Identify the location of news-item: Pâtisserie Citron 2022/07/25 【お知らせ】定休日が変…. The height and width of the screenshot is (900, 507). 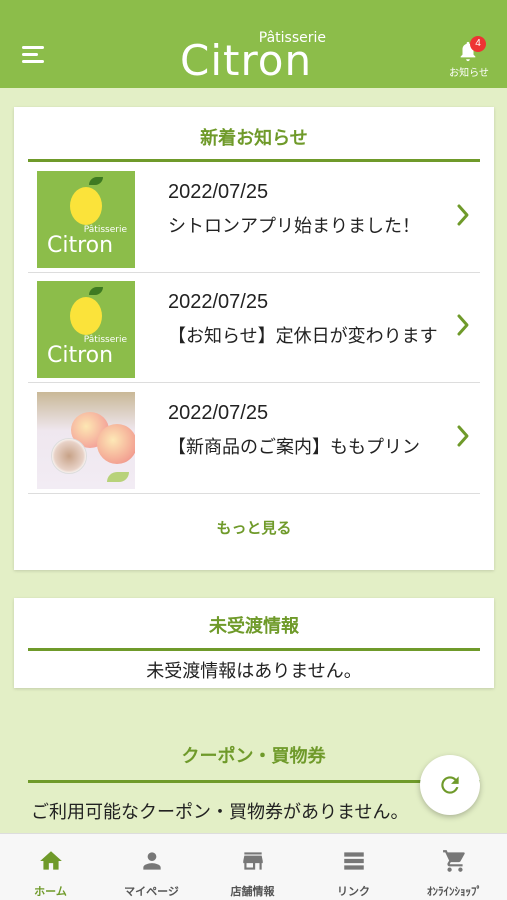
(254, 328).